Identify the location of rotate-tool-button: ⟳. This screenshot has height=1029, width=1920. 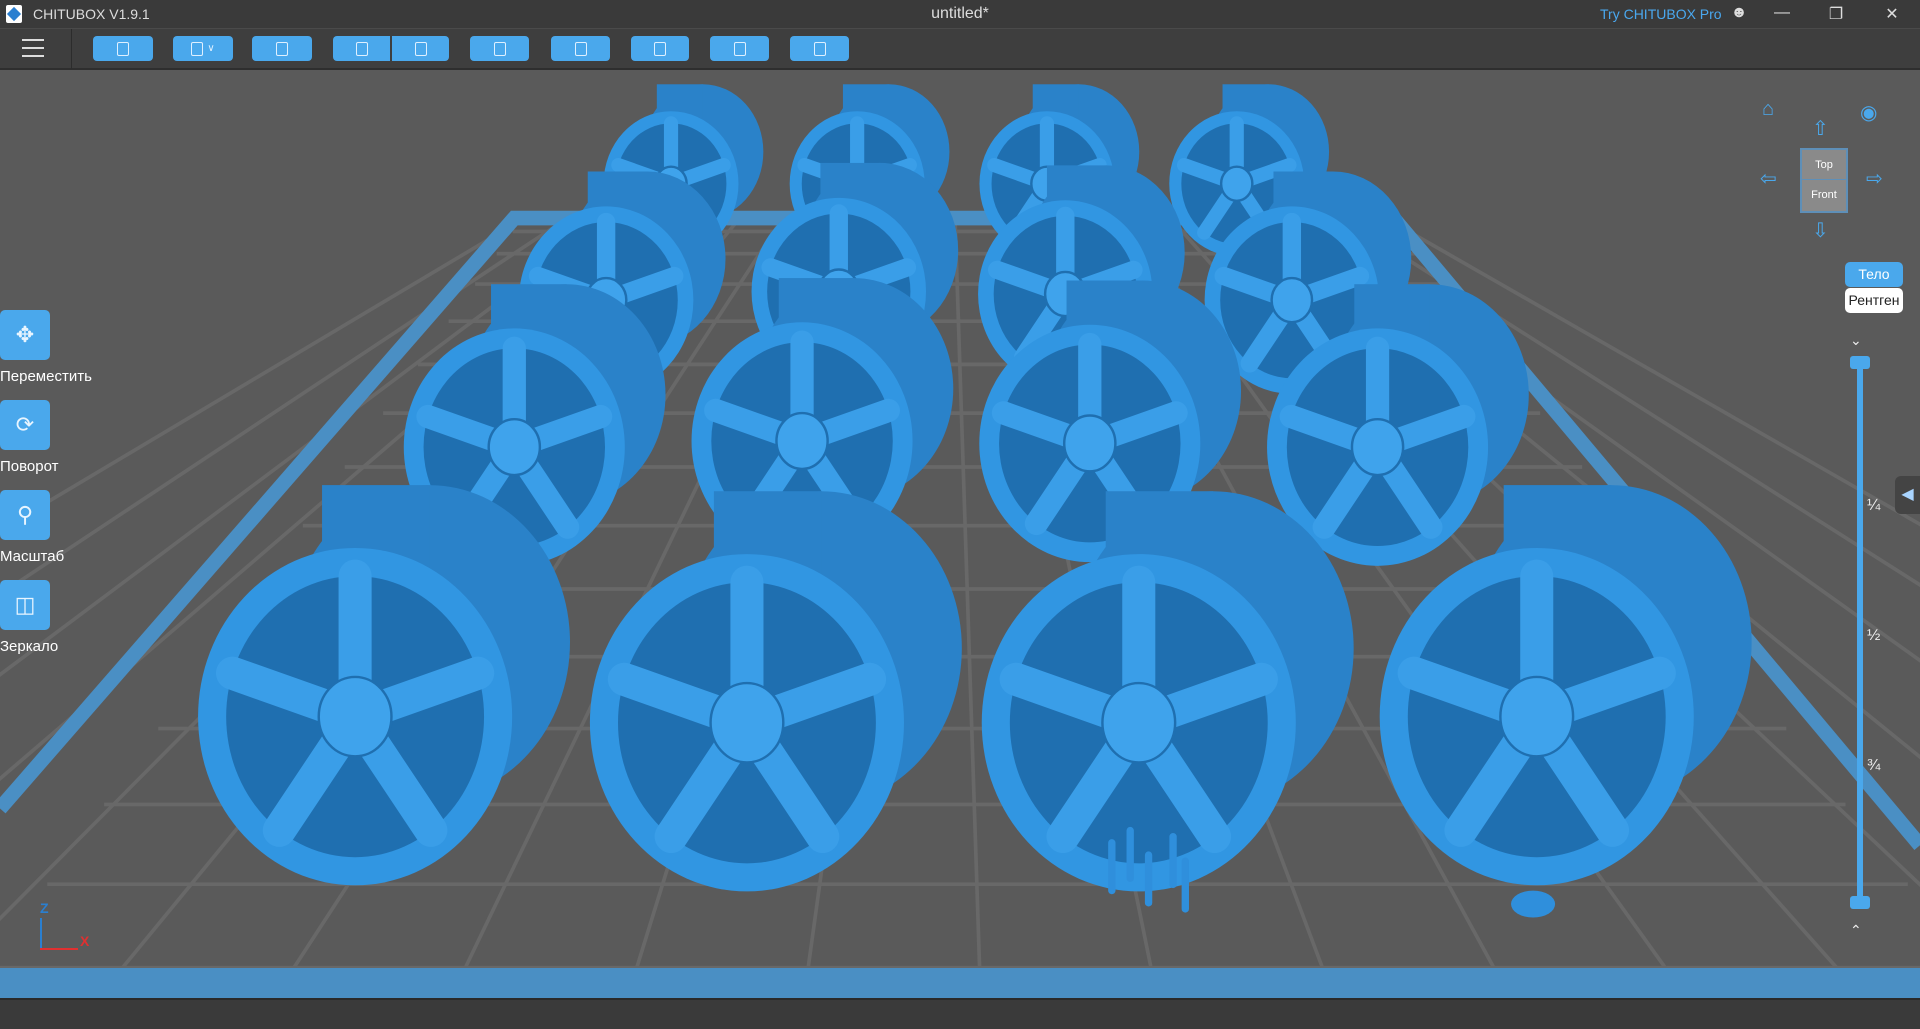
(25, 425).